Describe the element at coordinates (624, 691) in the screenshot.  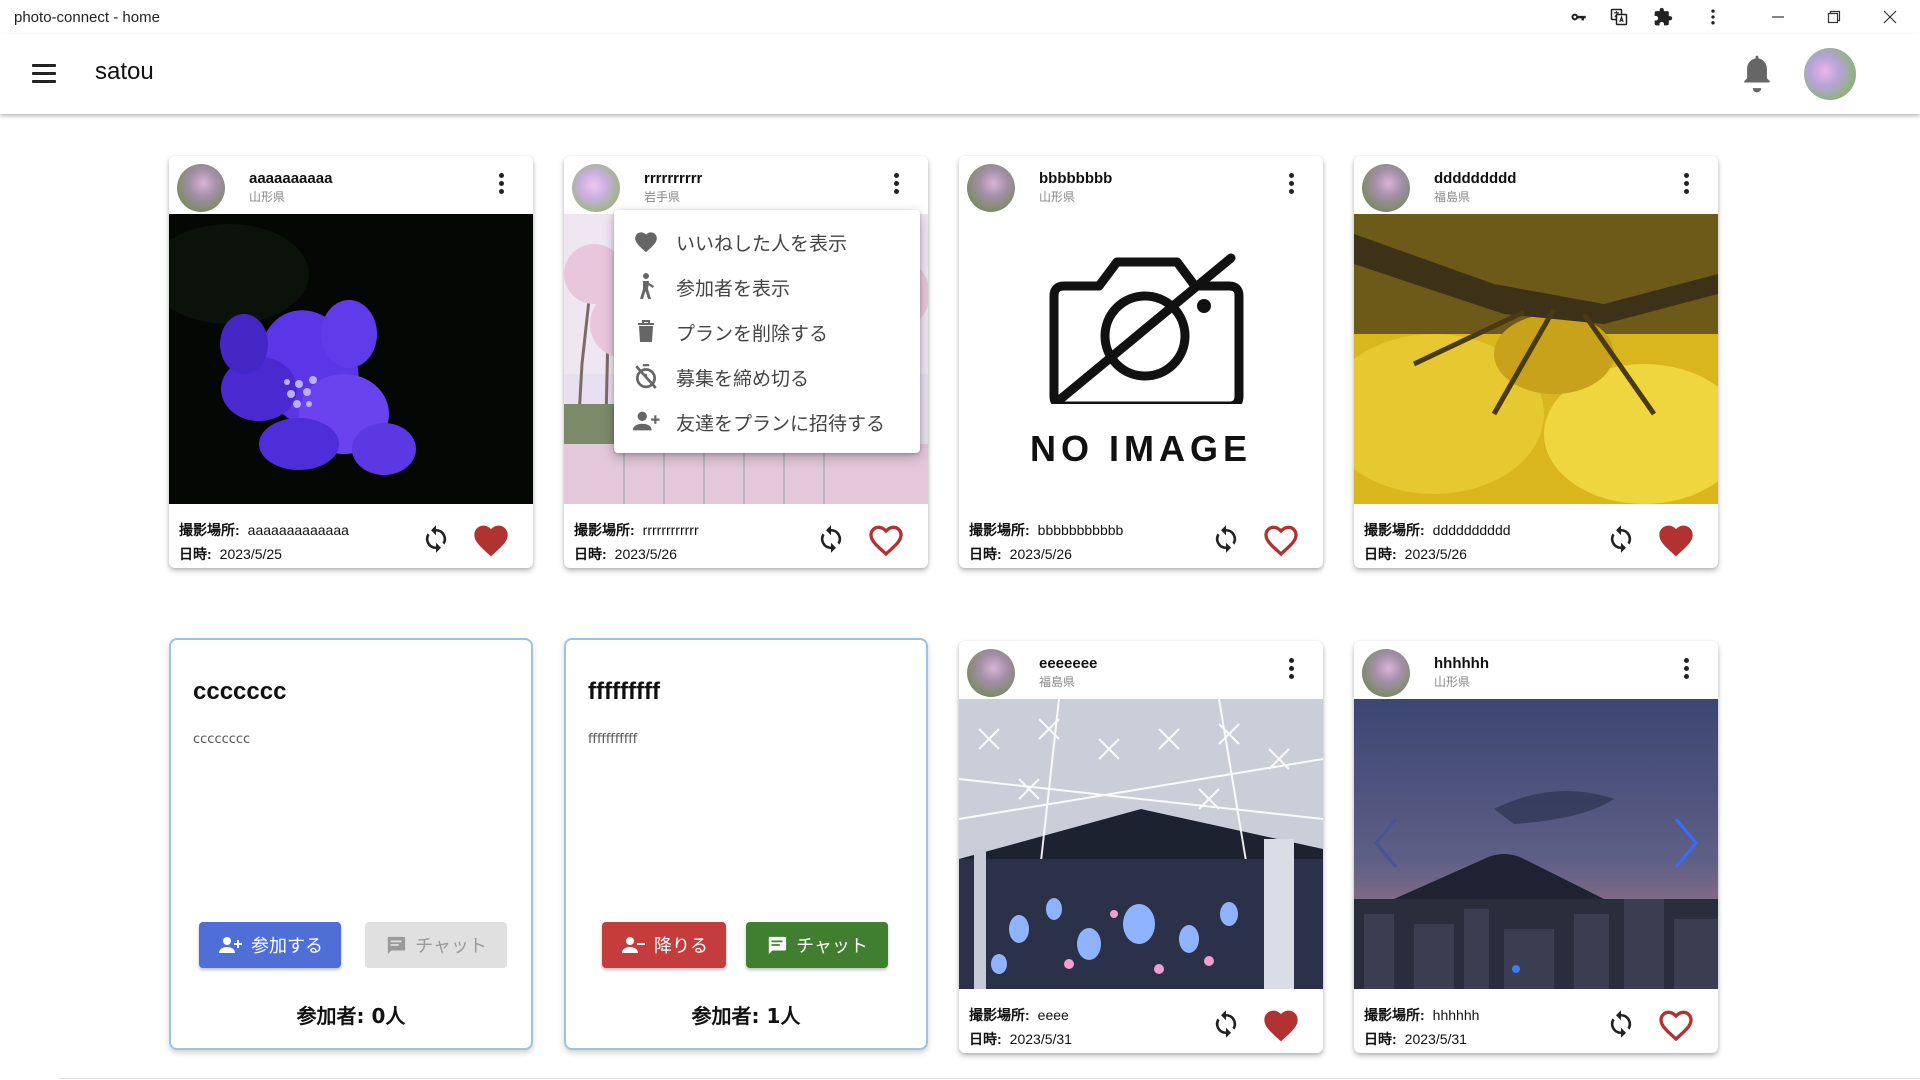
I see `plan-title: fffffffff` at that location.